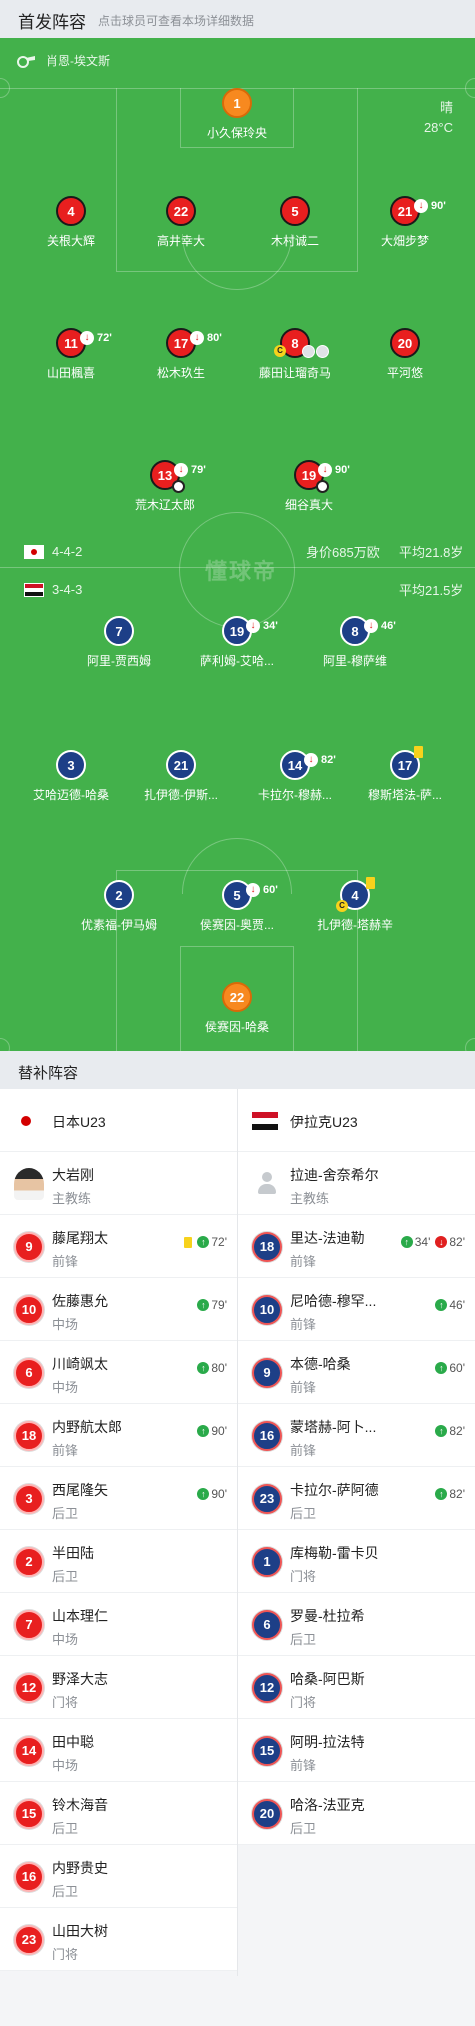 This screenshot has width=475, height=2026. Describe the element at coordinates (356, 1498) in the screenshot. I see `sub-player-row: 23 卡拉尔-萨阿德 后卫 ↑ 82'` at that location.